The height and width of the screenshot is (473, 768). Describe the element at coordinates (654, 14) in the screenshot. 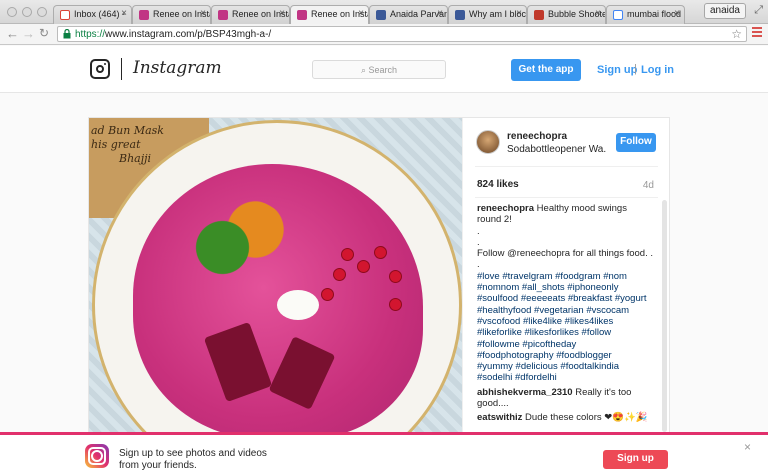

I see `tab-title: mumbai flood` at that location.